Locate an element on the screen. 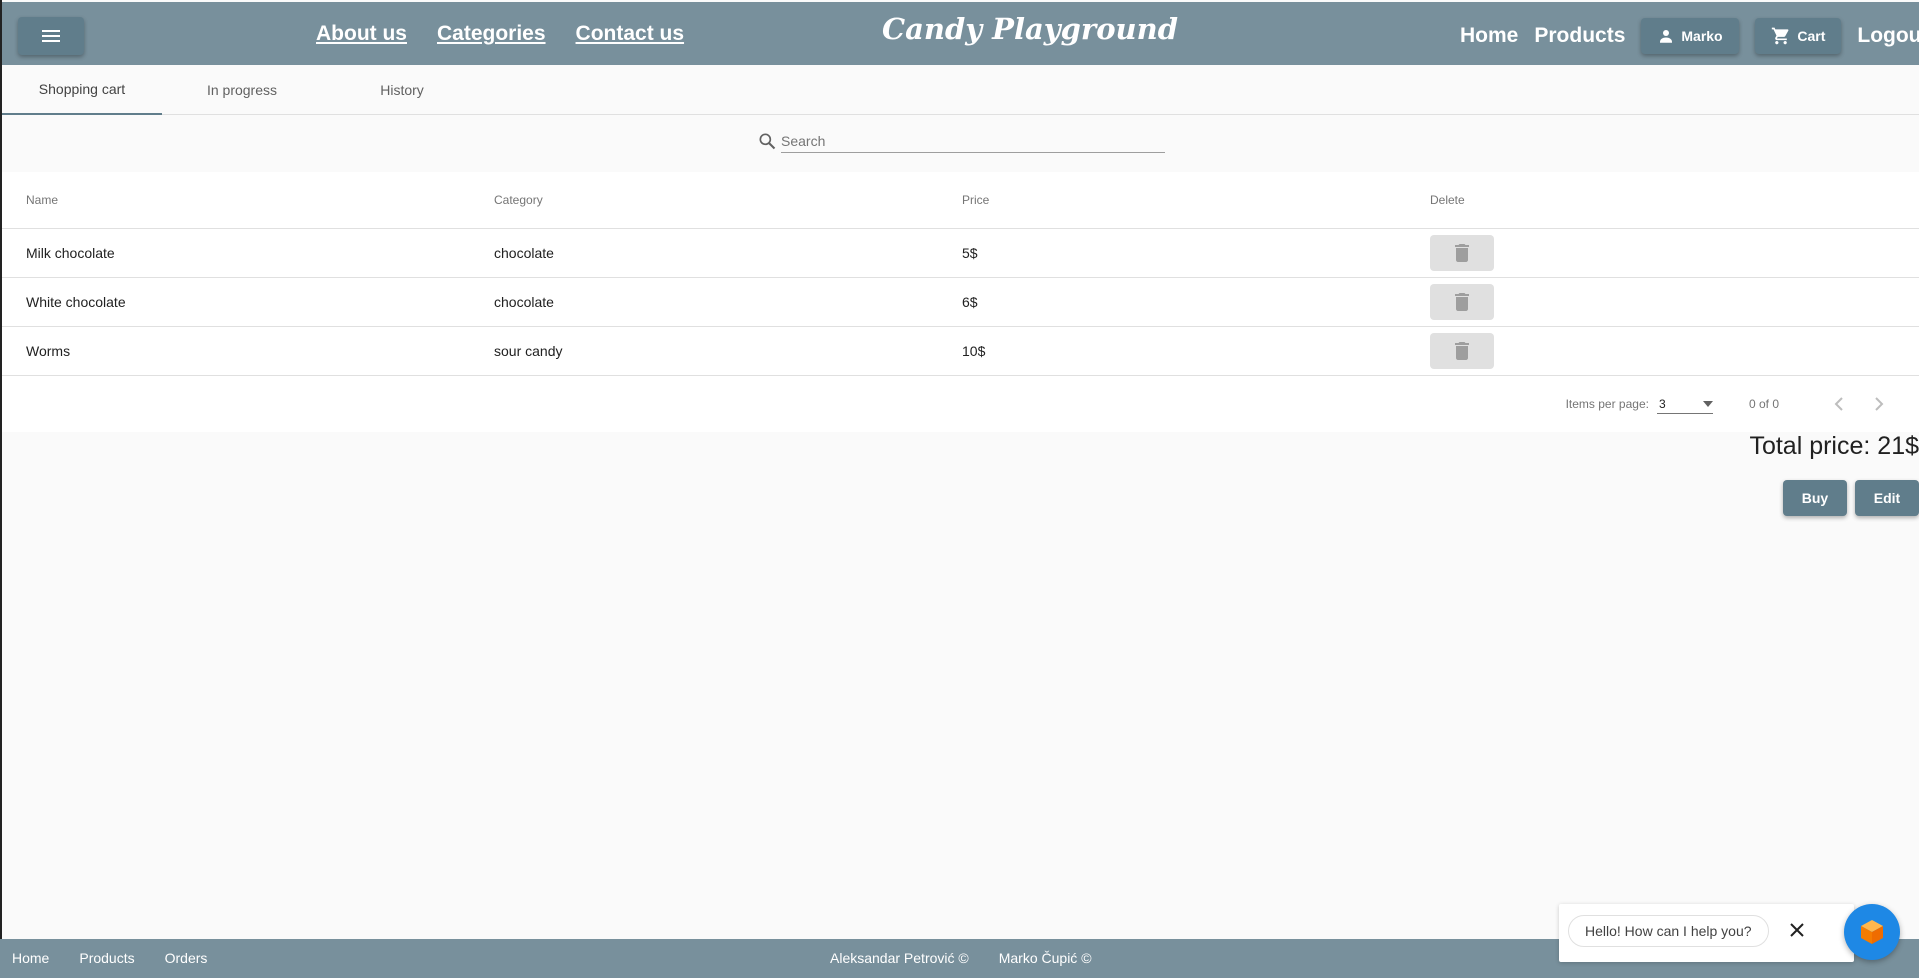  buy-button: Buy is located at coordinates (1815, 498).